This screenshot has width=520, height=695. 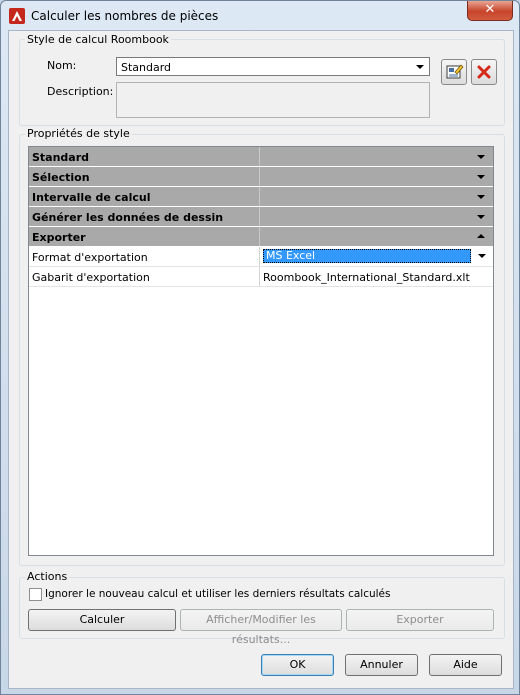 I want to click on delete-style-button, so click(x=484, y=72).